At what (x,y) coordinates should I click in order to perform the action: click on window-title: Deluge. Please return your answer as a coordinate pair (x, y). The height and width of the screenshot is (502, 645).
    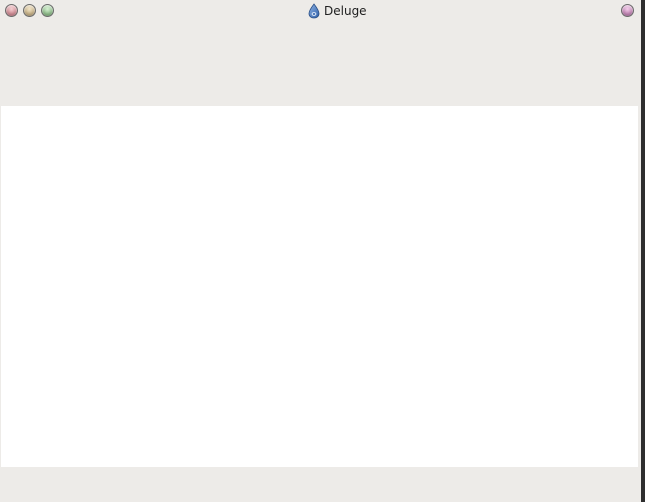
    Looking at the image, I should click on (337, 11).